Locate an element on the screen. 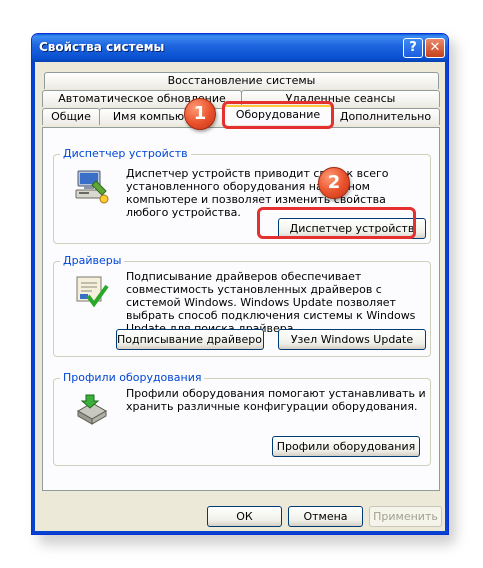 The image size is (483, 568). step-badge-2: 2 is located at coordinates (334, 183).